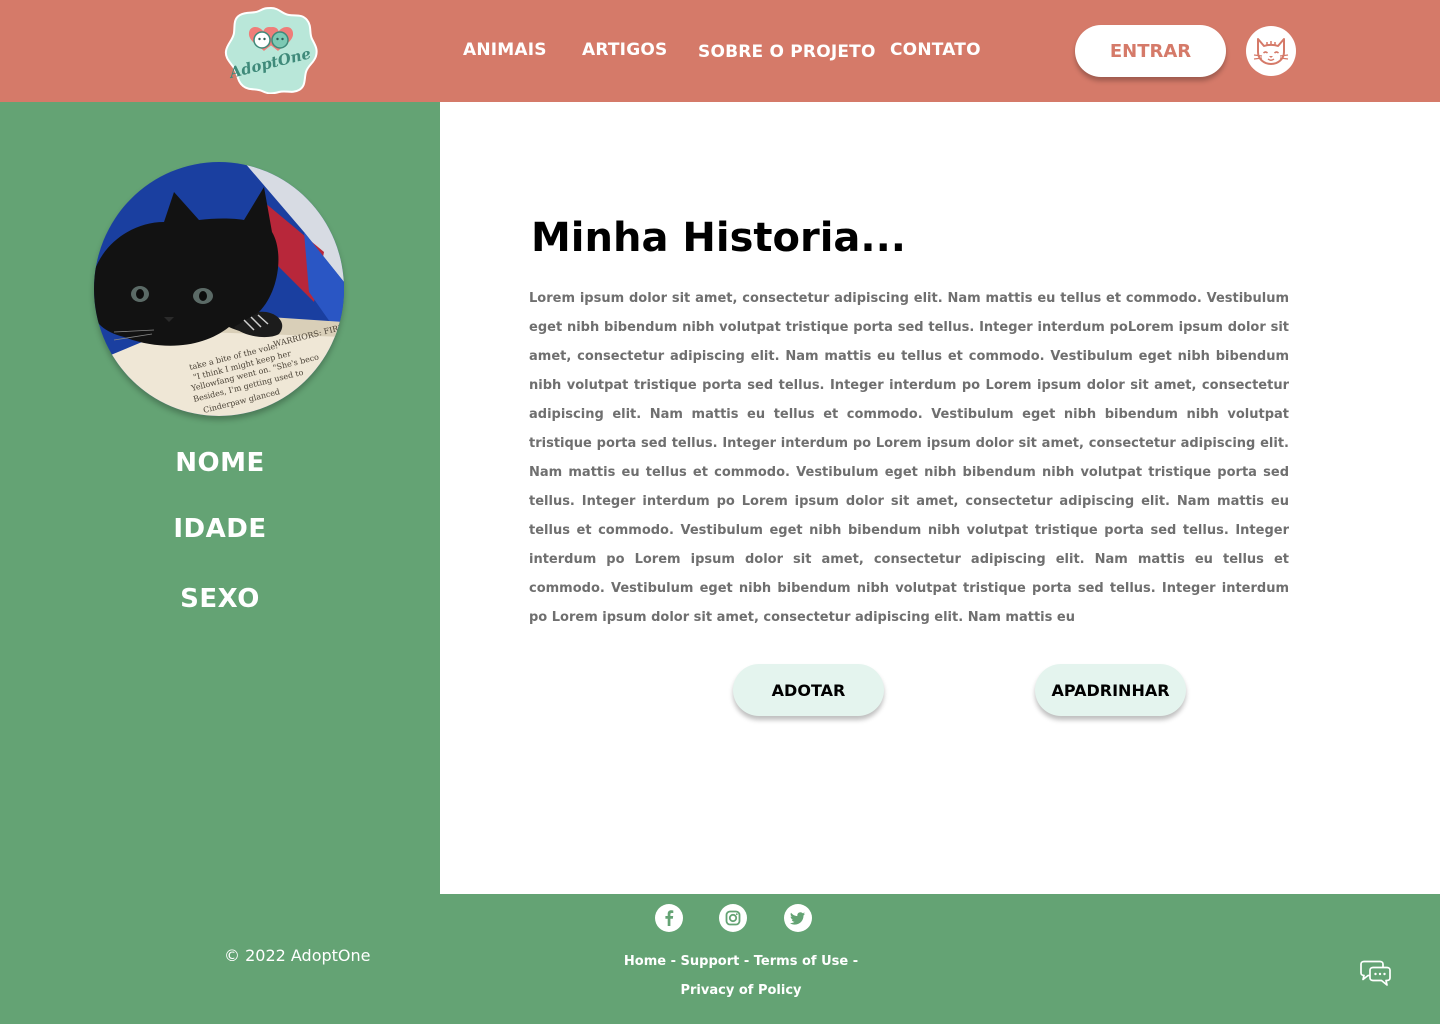 This screenshot has height=1024, width=1440. I want to click on footer-link-support: Support, so click(710, 961).